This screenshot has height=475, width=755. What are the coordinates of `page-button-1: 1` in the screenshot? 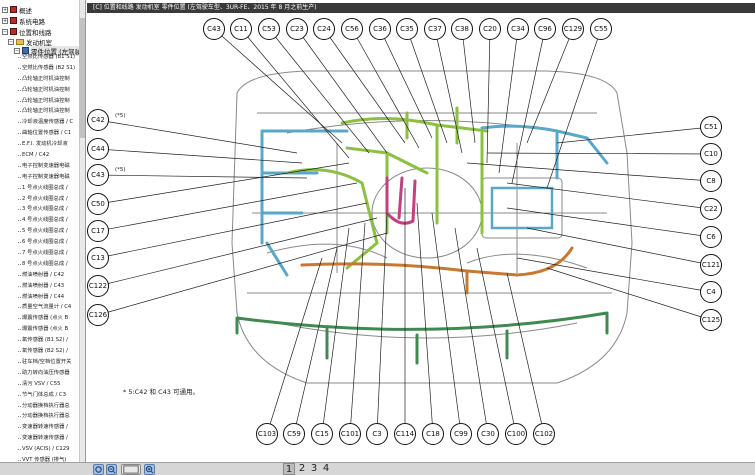 It's located at (289, 469).